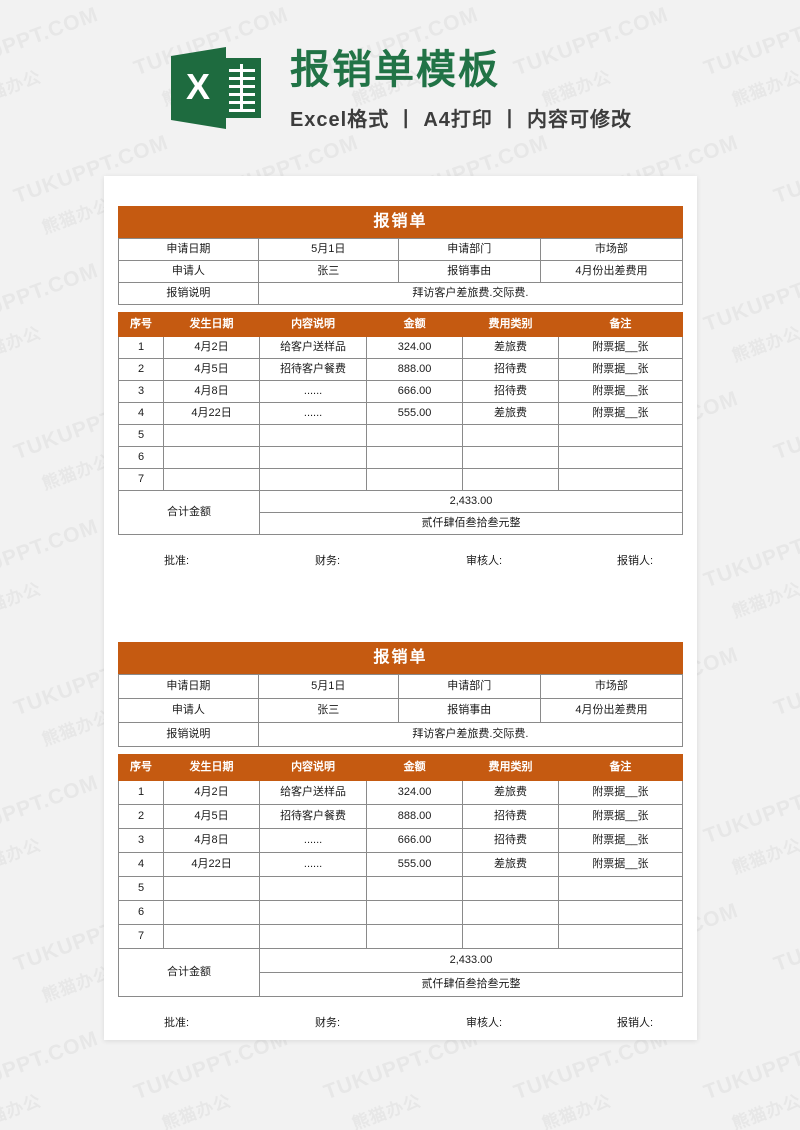 The width and height of the screenshot is (800, 1130). Describe the element at coordinates (141, 792) in the screenshot. I see `cell-no: 1` at that location.